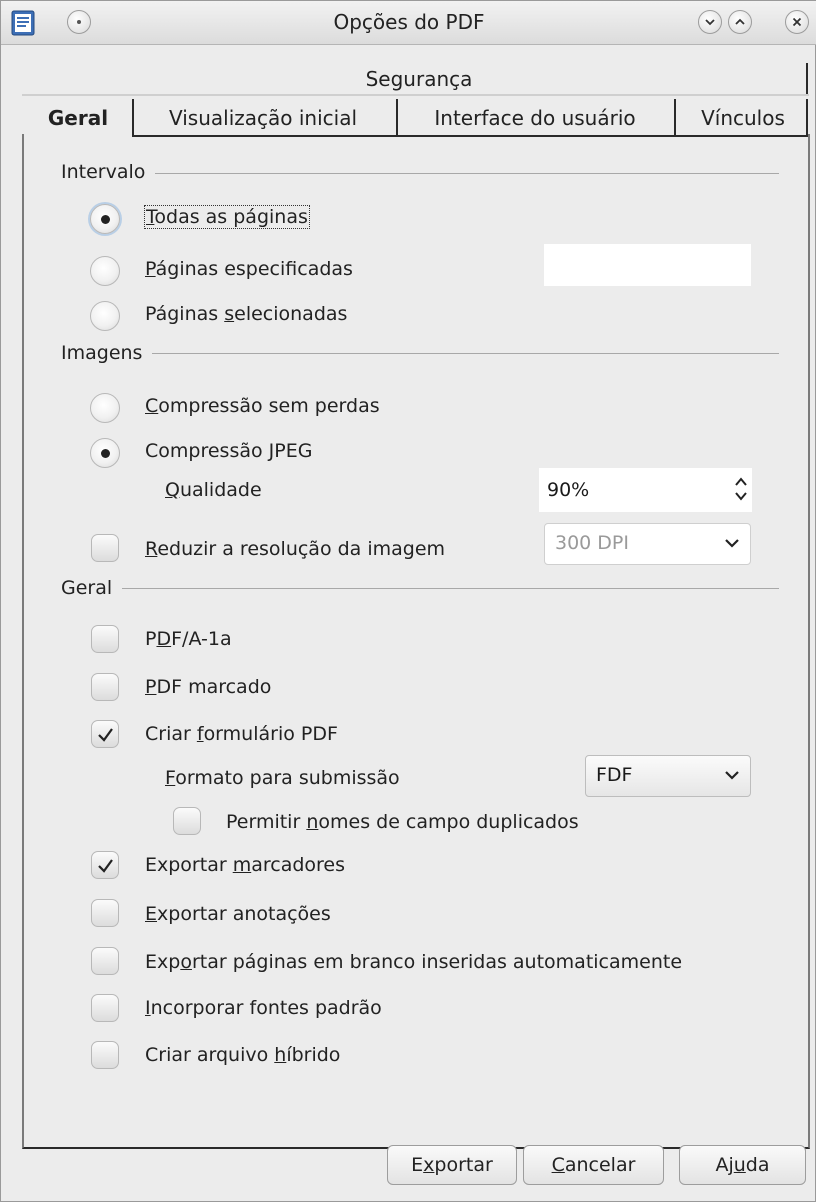 This screenshot has height=1202, width=816. What do you see at coordinates (213, 490) in the screenshot?
I see `quality-label: Qualidade` at bounding box center [213, 490].